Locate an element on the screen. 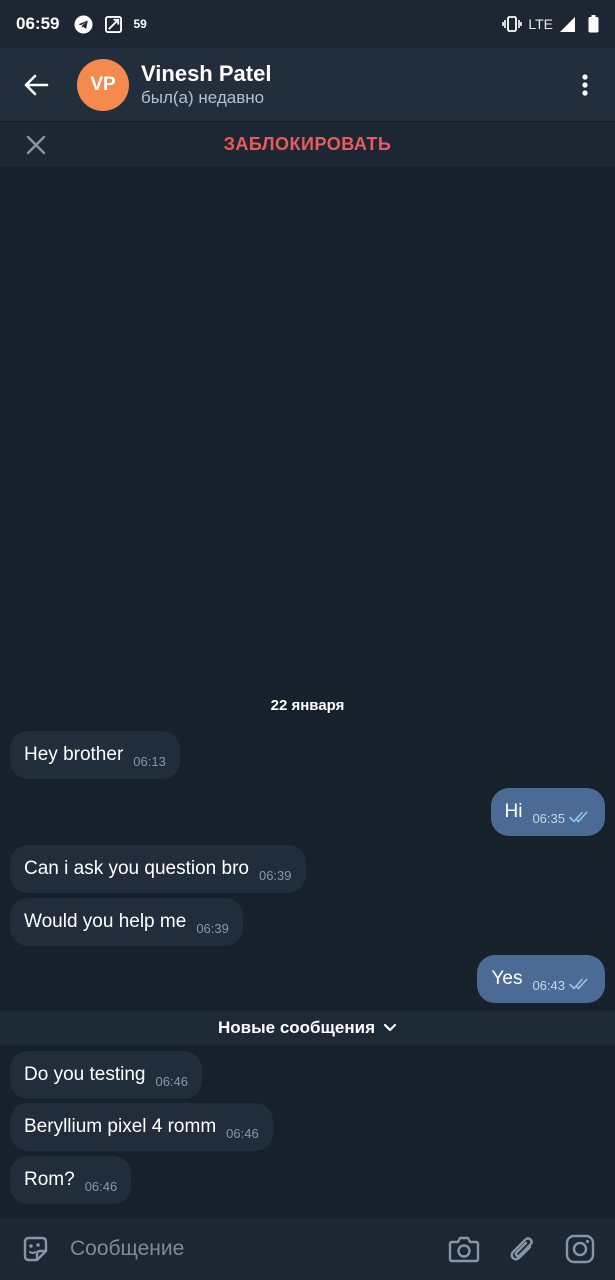  close-block-bar-button is located at coordinates (36, 145).